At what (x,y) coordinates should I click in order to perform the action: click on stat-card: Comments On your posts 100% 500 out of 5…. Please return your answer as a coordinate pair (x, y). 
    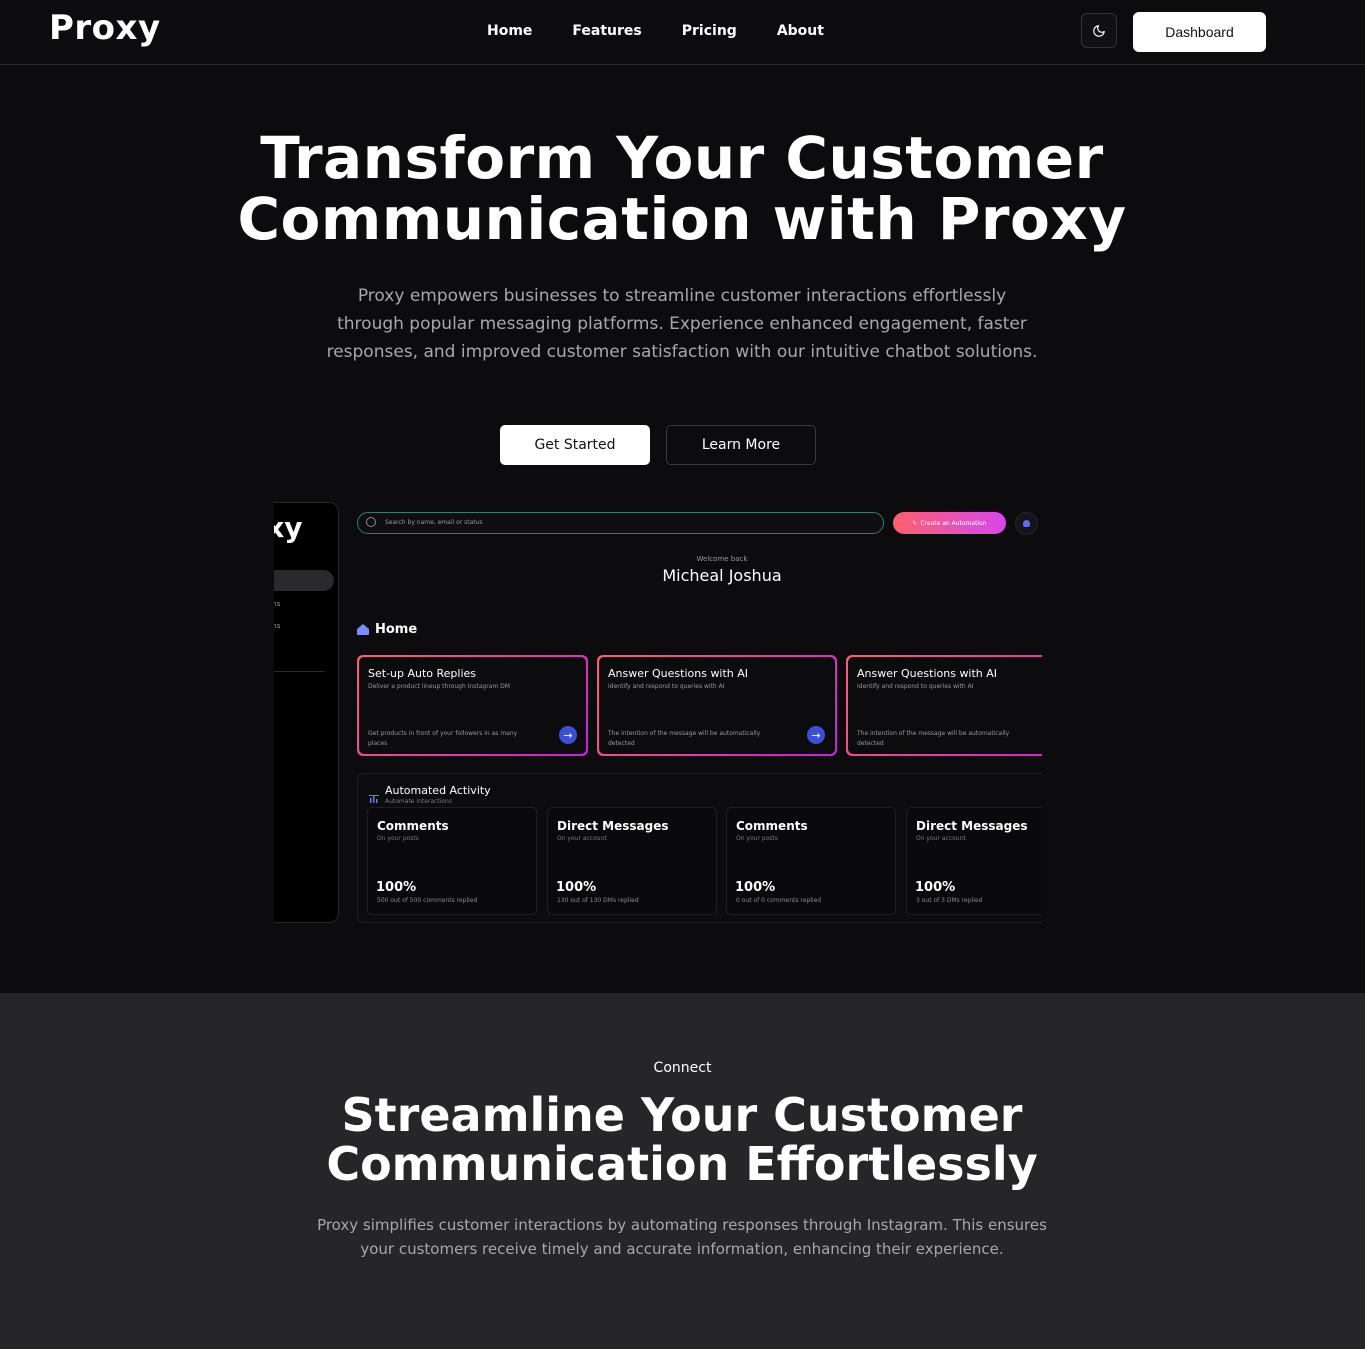
    Looking at the image, I should click on (452, 861).